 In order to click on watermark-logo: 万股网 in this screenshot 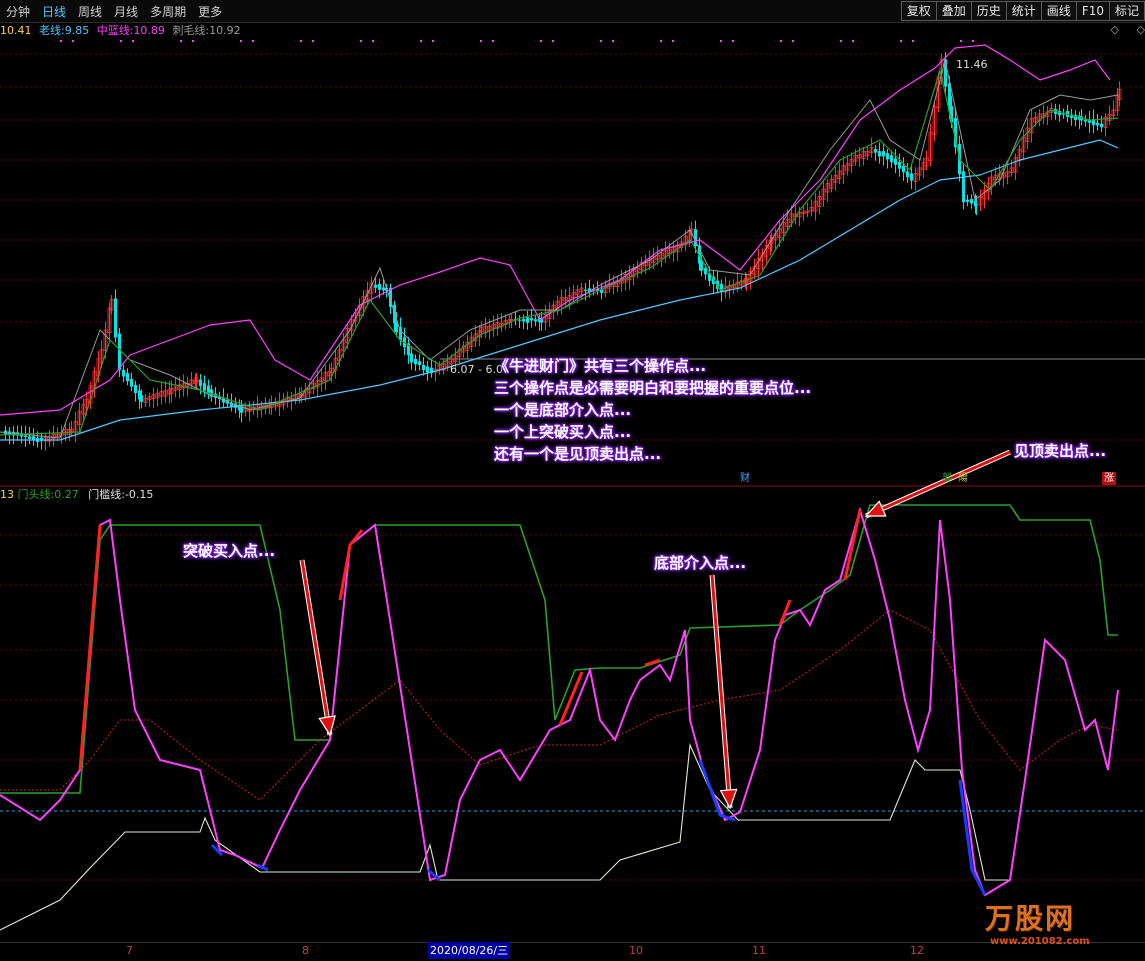, I will do `click(1030, 918)`.